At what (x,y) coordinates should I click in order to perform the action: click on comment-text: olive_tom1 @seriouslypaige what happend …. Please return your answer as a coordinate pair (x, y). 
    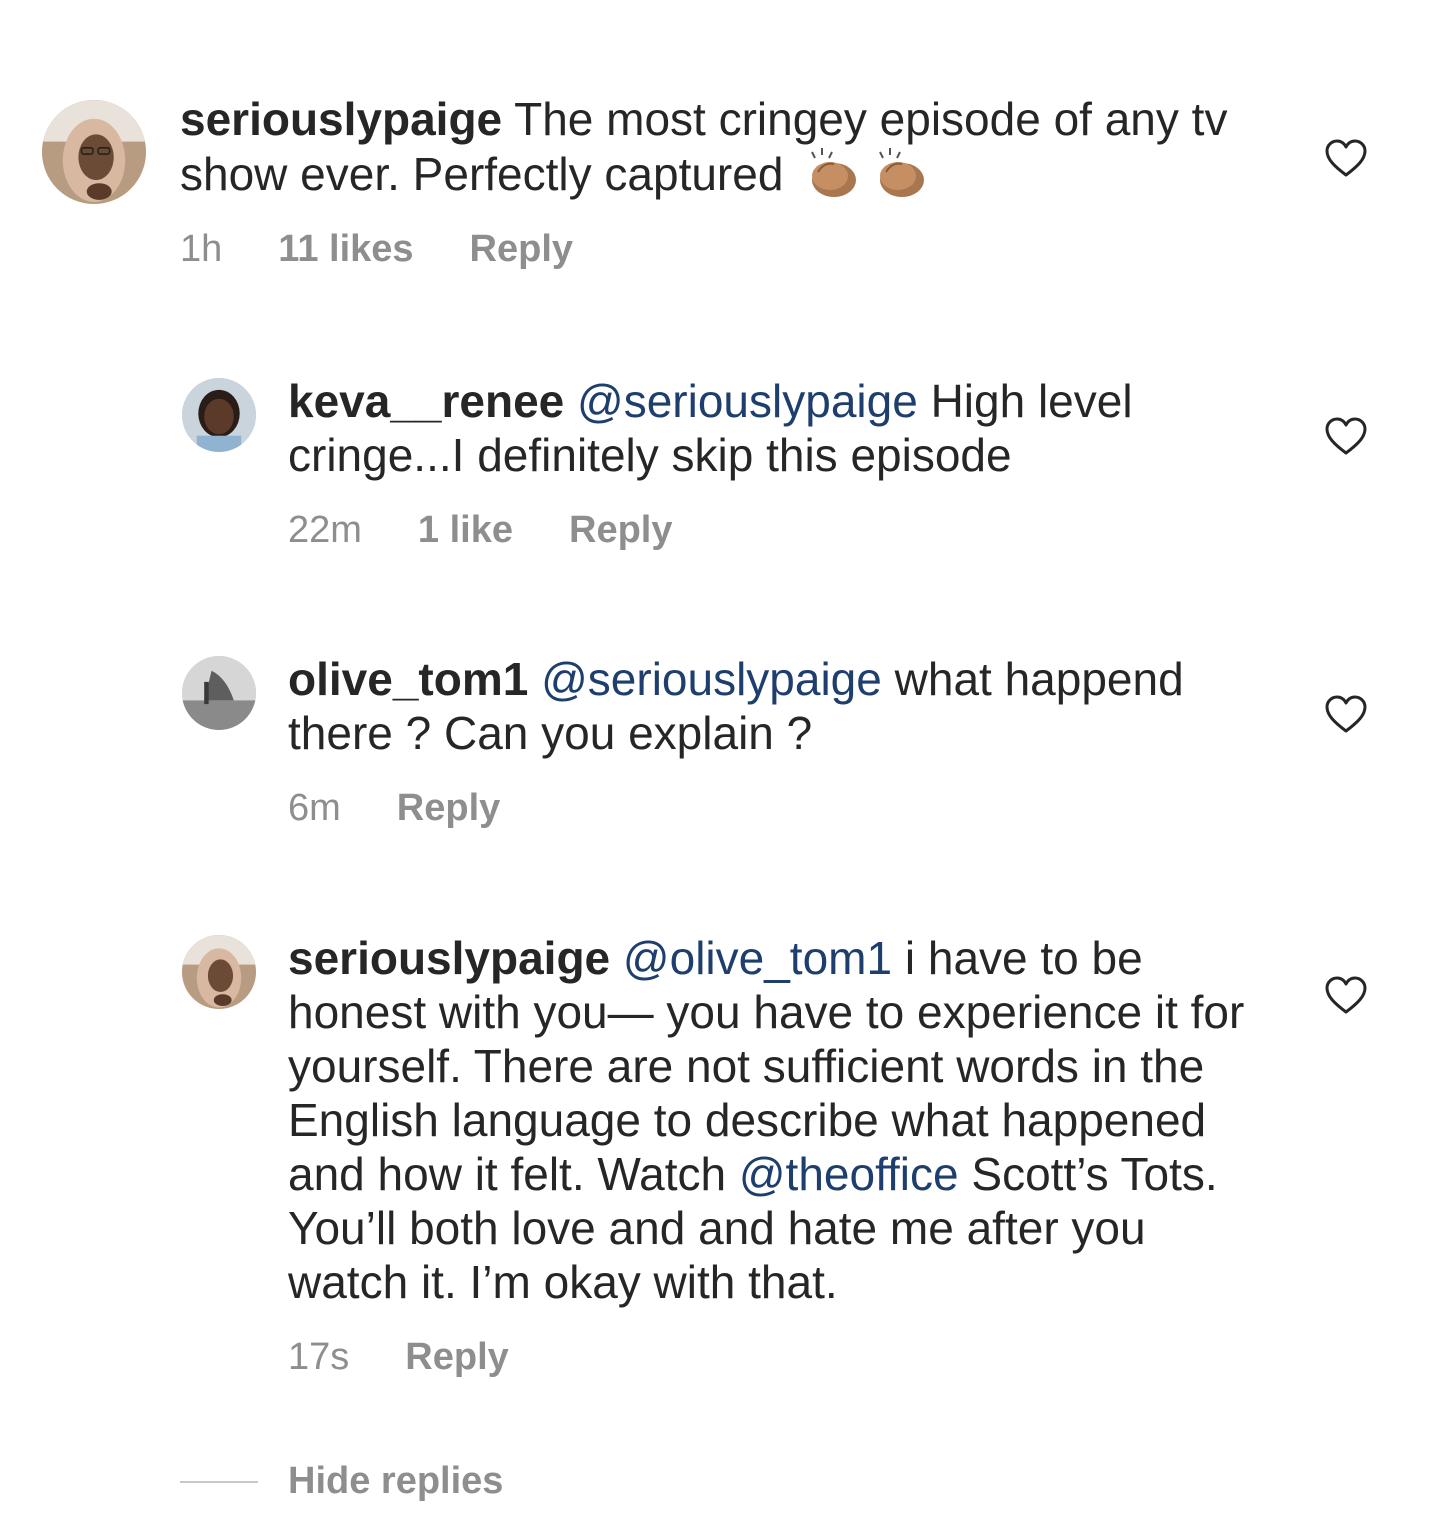
    Looking at the image, I should click on (783, 706).